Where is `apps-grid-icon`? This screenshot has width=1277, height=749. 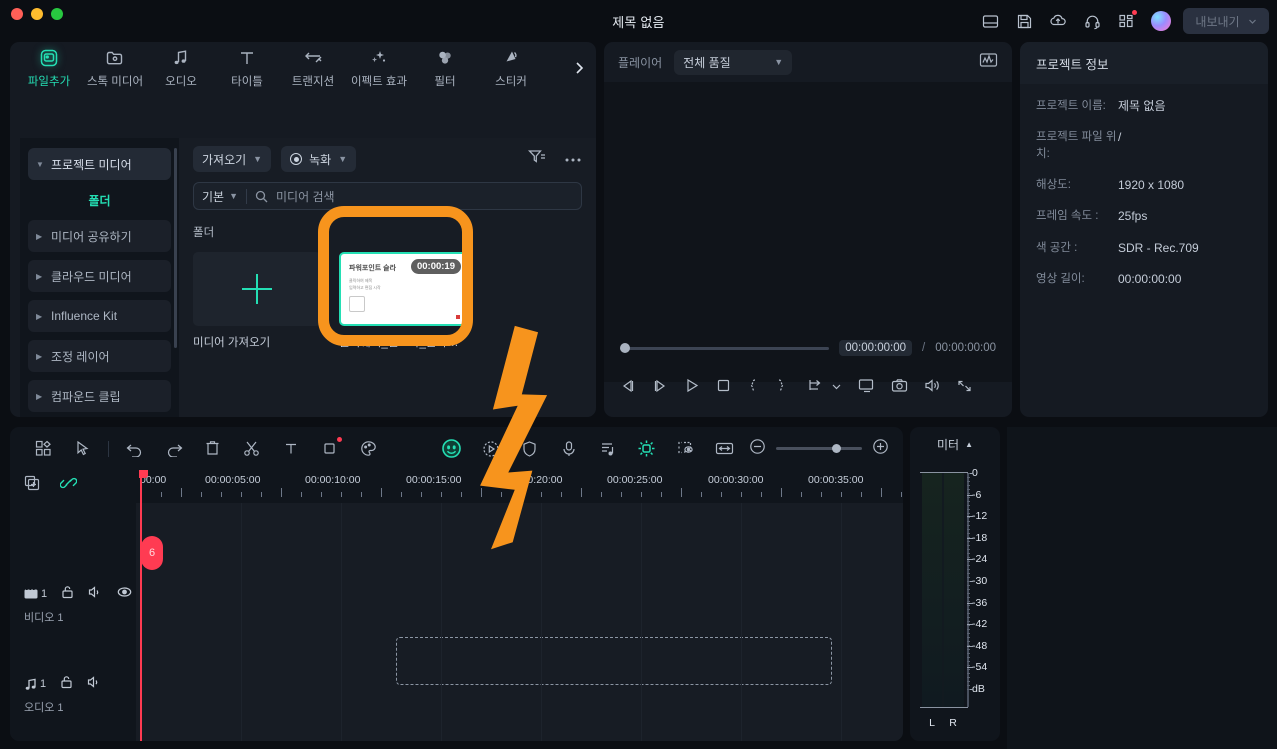 apps-grid-icon is located at coordinates (1126, 21).